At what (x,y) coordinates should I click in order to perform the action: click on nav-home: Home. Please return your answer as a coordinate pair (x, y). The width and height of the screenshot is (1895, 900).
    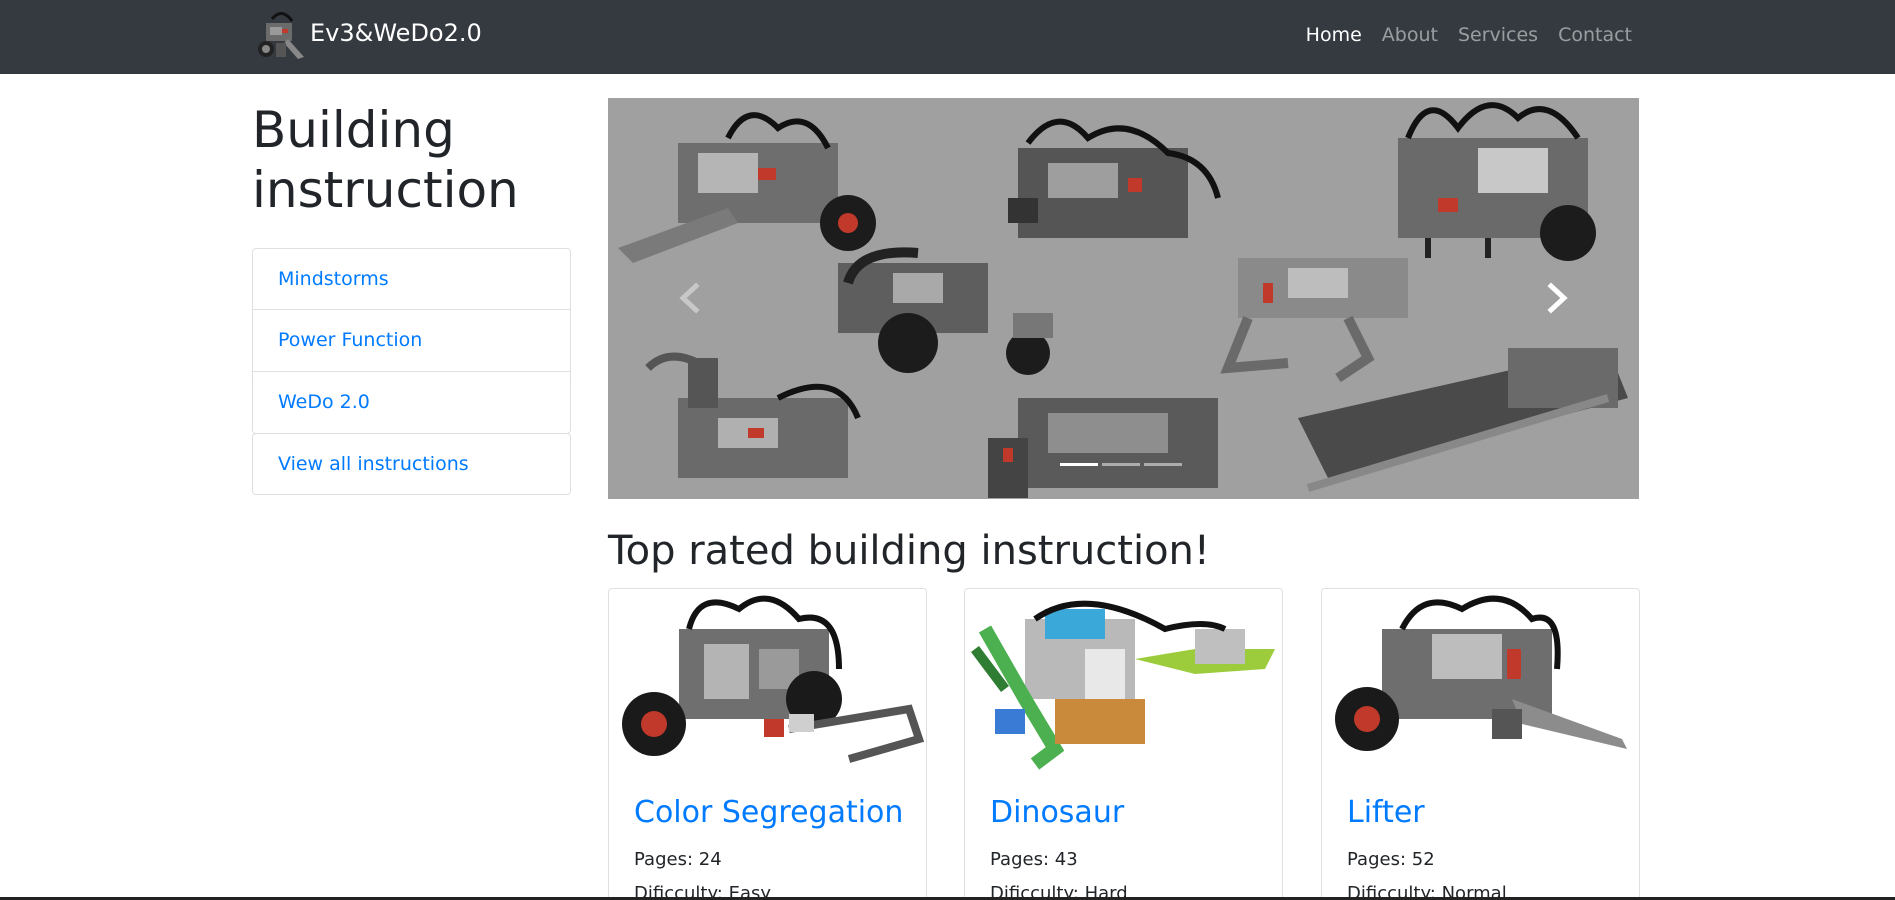
    Looking at the image, I should click on (1334, 35).